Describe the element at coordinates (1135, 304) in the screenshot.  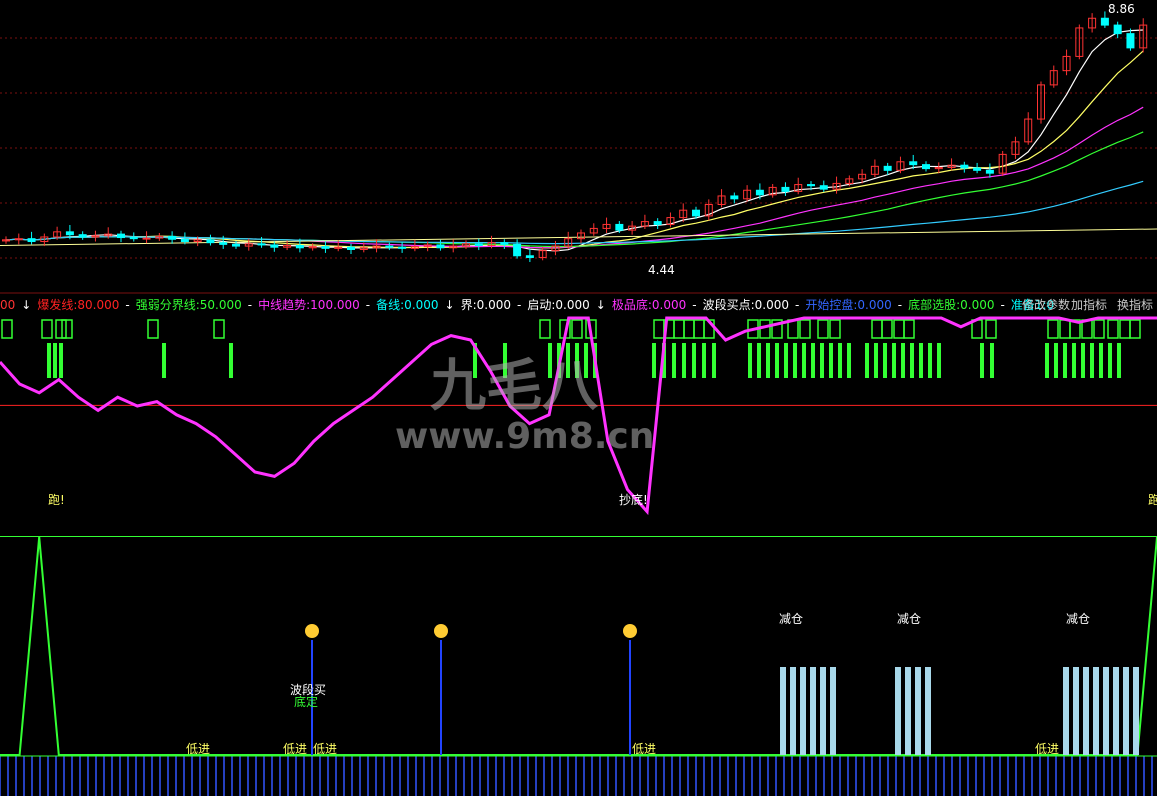
I see `switch-indicator-button: 换指标` at that location.